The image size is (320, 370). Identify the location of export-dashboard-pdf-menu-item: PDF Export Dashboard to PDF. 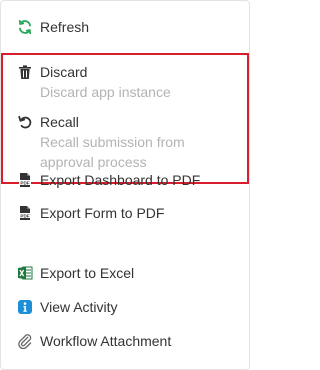
(108, 180).